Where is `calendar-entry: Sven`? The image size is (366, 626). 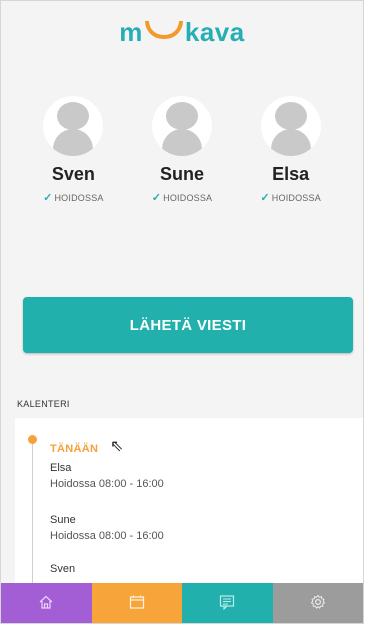 calendar-entry: Sven is located at coordinates (62, 569).